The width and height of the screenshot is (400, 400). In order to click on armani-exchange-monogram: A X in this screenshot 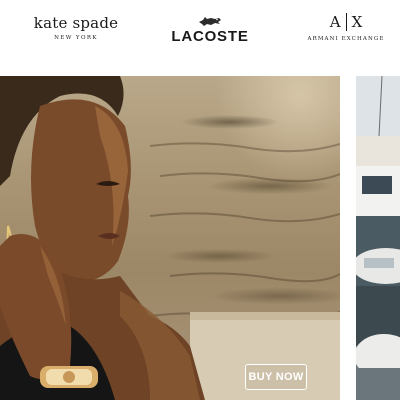, I will do `click(346, 22)`.